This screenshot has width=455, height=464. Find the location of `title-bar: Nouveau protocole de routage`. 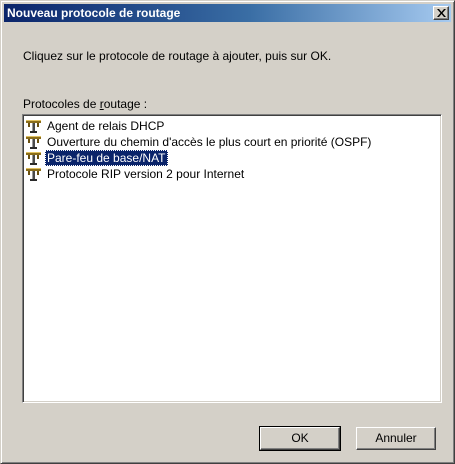

title-bar: Nouveau protocole de routage is located at coordinates (227, 13).